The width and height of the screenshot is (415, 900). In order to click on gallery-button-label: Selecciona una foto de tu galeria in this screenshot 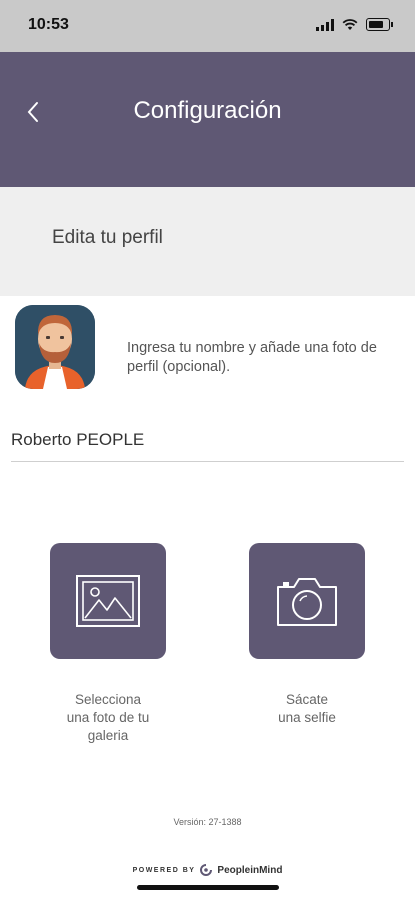, I will do `click(108, 717)`.